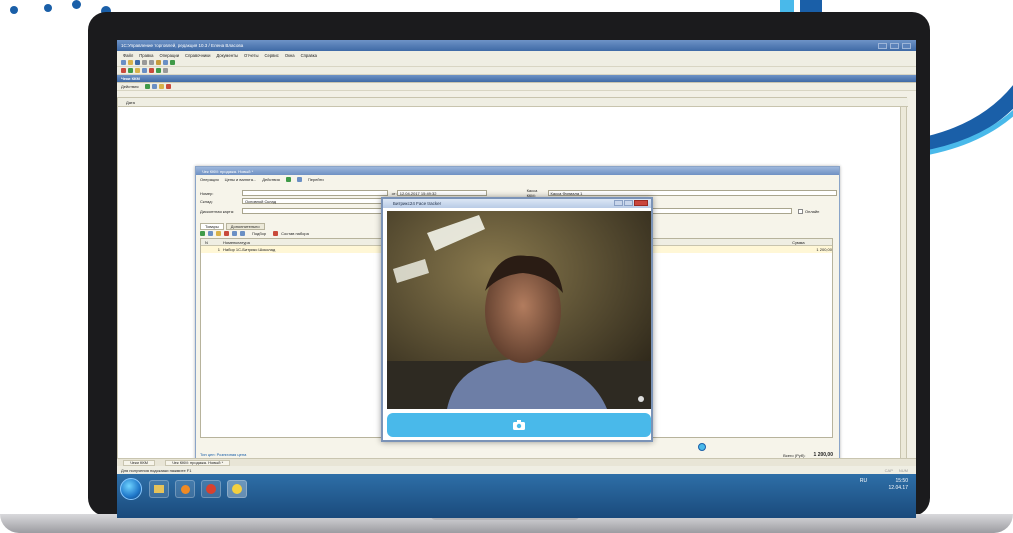  Describe the element at coordinates (519, 310) in the screenshot. I see `camera-video-feed` at that location.